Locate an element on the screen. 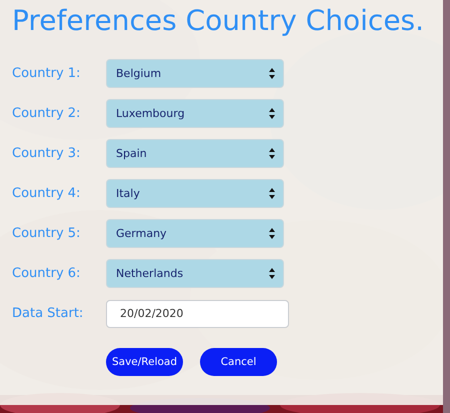 This screenshot has width=450, height=413. country-select: Netherlands is located at coordinates (195, 273).